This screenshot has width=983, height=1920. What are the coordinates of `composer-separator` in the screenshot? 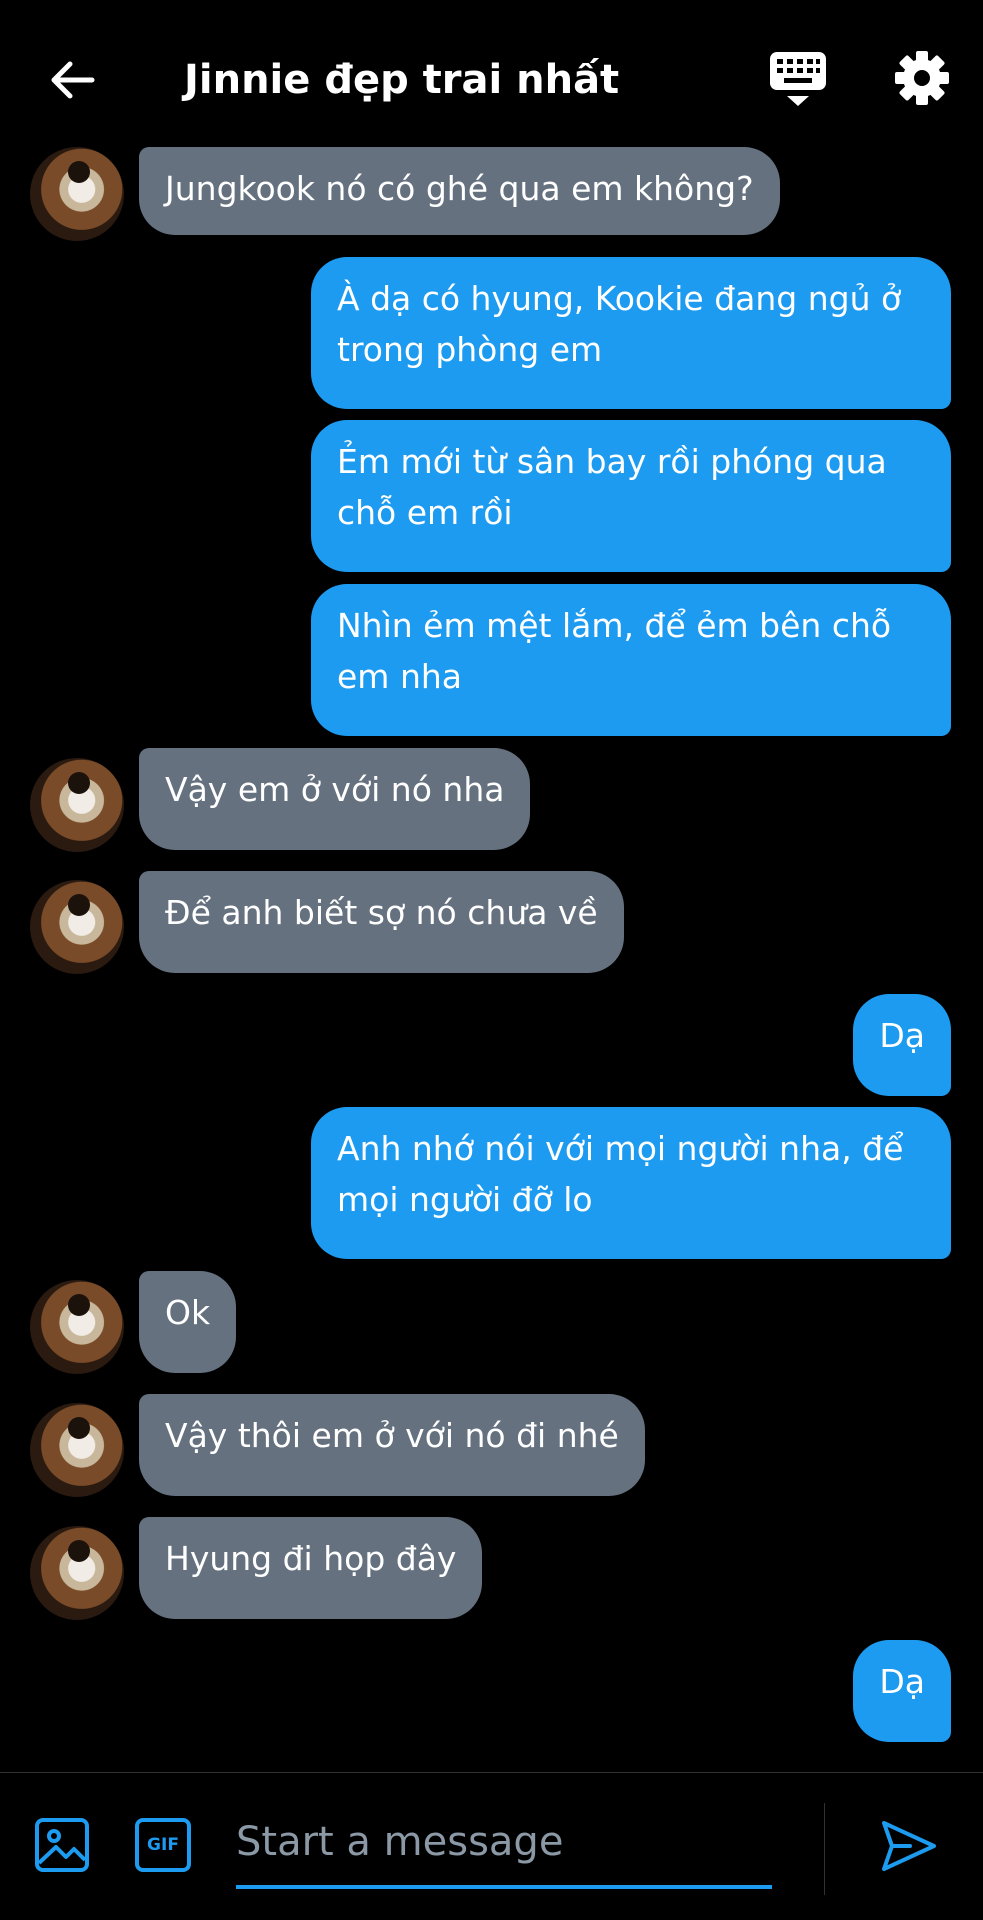 It's located at (824, 1849).